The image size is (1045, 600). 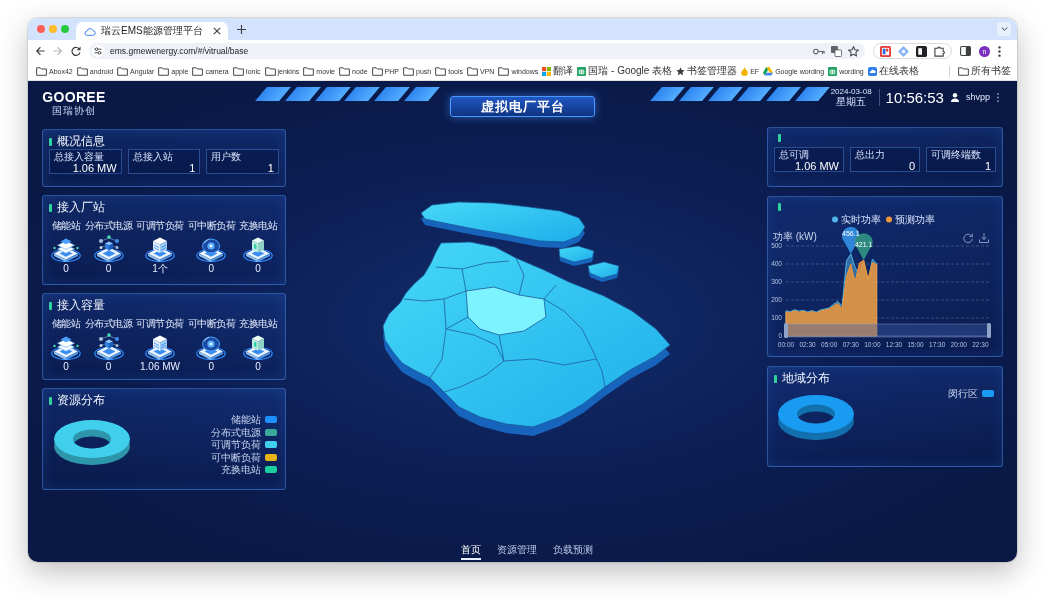 I want to click on panel-title: 概况信息, so click(x=81, y=141).